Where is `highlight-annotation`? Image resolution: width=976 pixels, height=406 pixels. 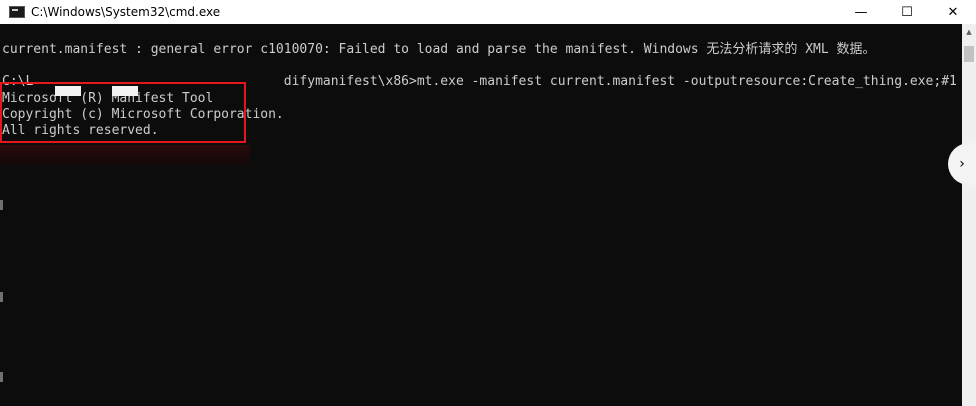 highlight-annotation is located at coordinates (123, 112).